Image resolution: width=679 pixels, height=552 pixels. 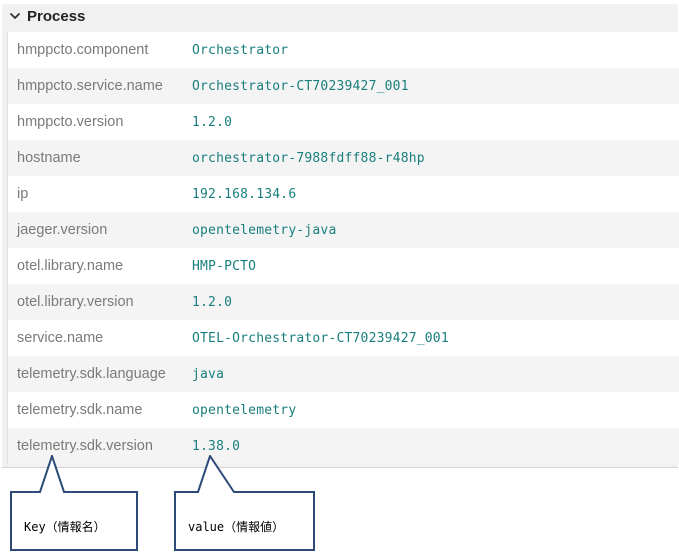 I want to click on tag-value: Orchestrator, so click(x=240, y=50).